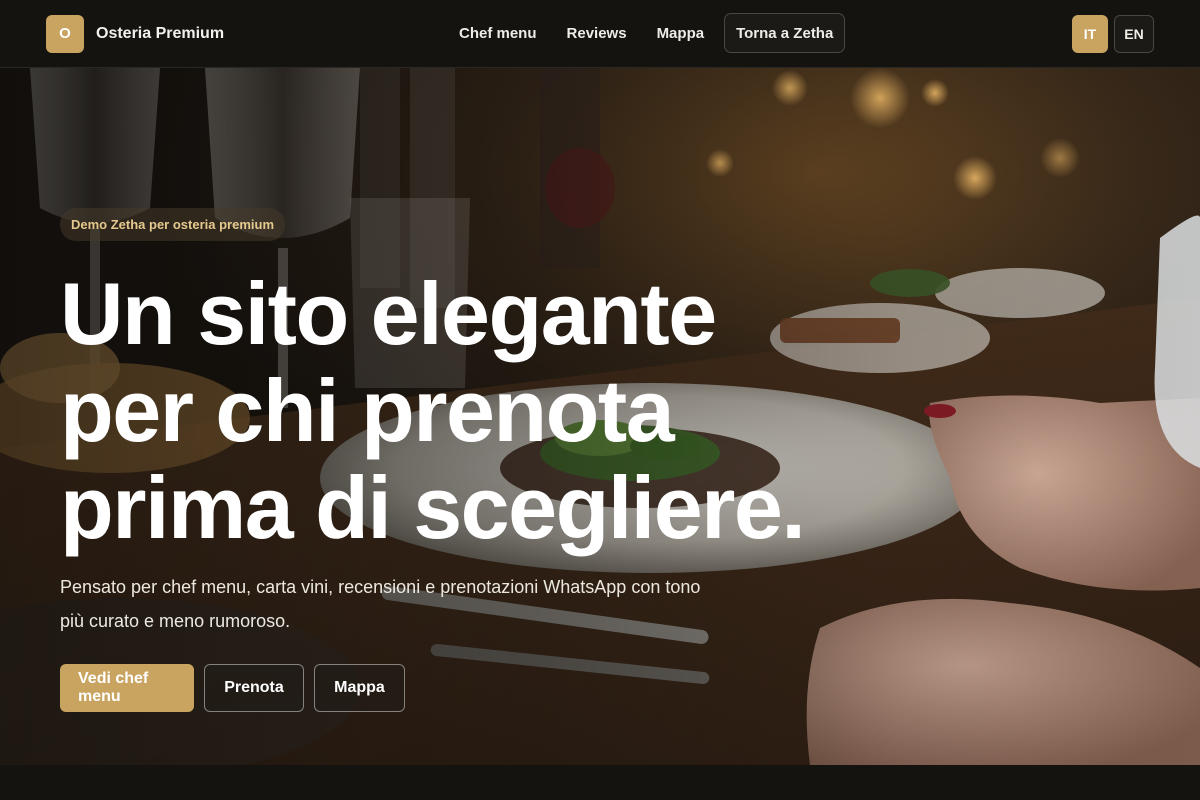 The height and width of the screenshot is (800, 1200). I want to click on chef-menu-button: Vedi chef menu, so click(127, 688).